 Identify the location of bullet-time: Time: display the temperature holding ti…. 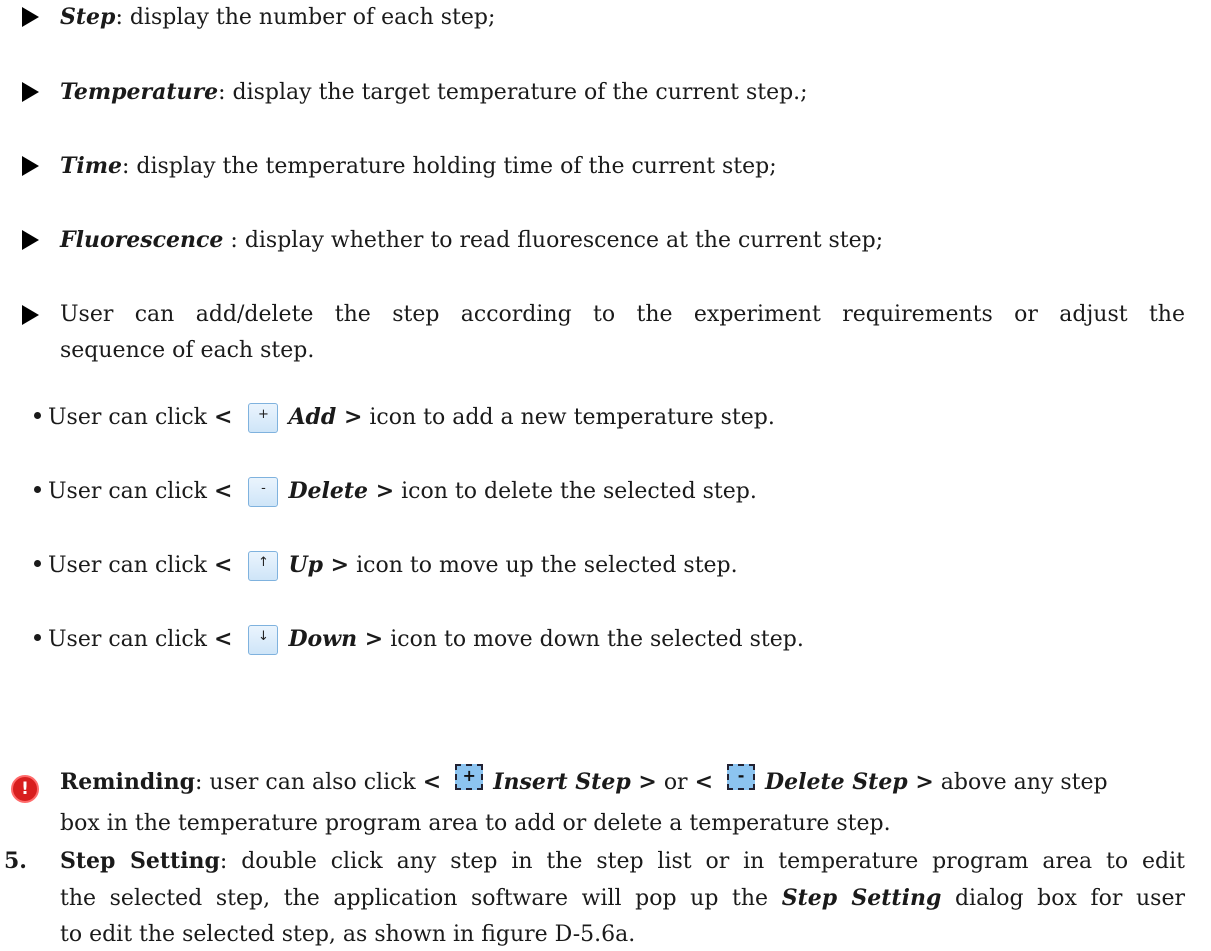
(418, 166).